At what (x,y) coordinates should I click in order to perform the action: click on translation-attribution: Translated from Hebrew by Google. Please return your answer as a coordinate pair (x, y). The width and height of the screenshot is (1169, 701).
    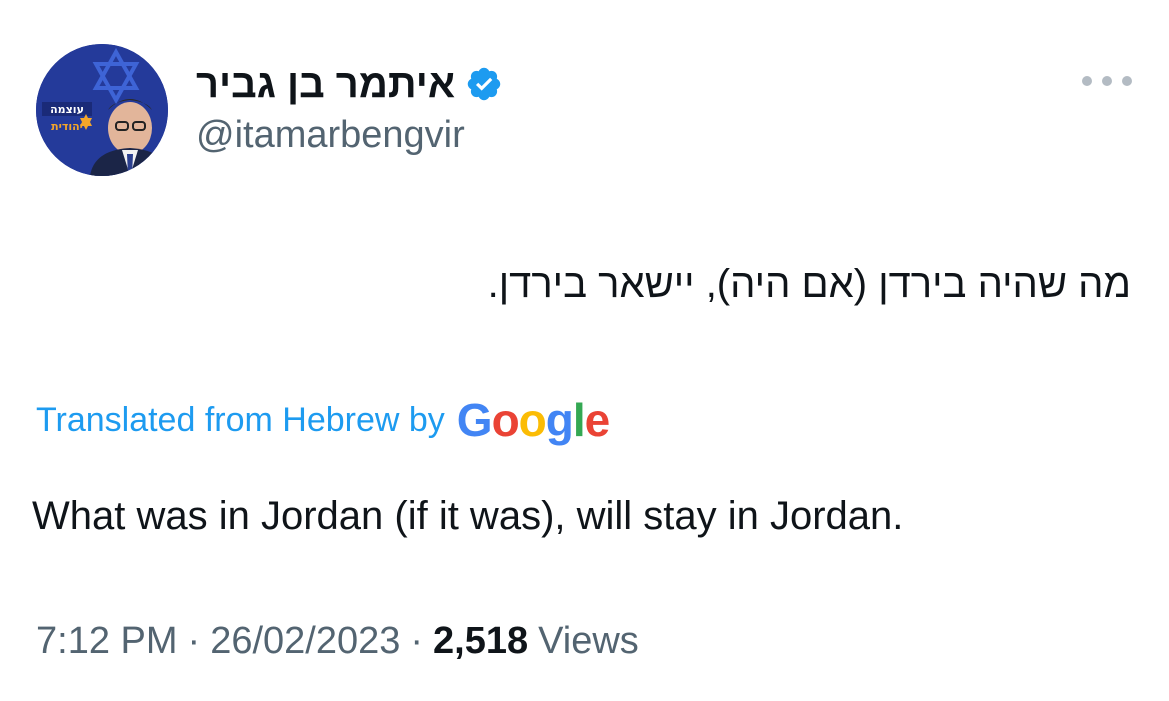
    Looking at the image, I should click on (323, 420).